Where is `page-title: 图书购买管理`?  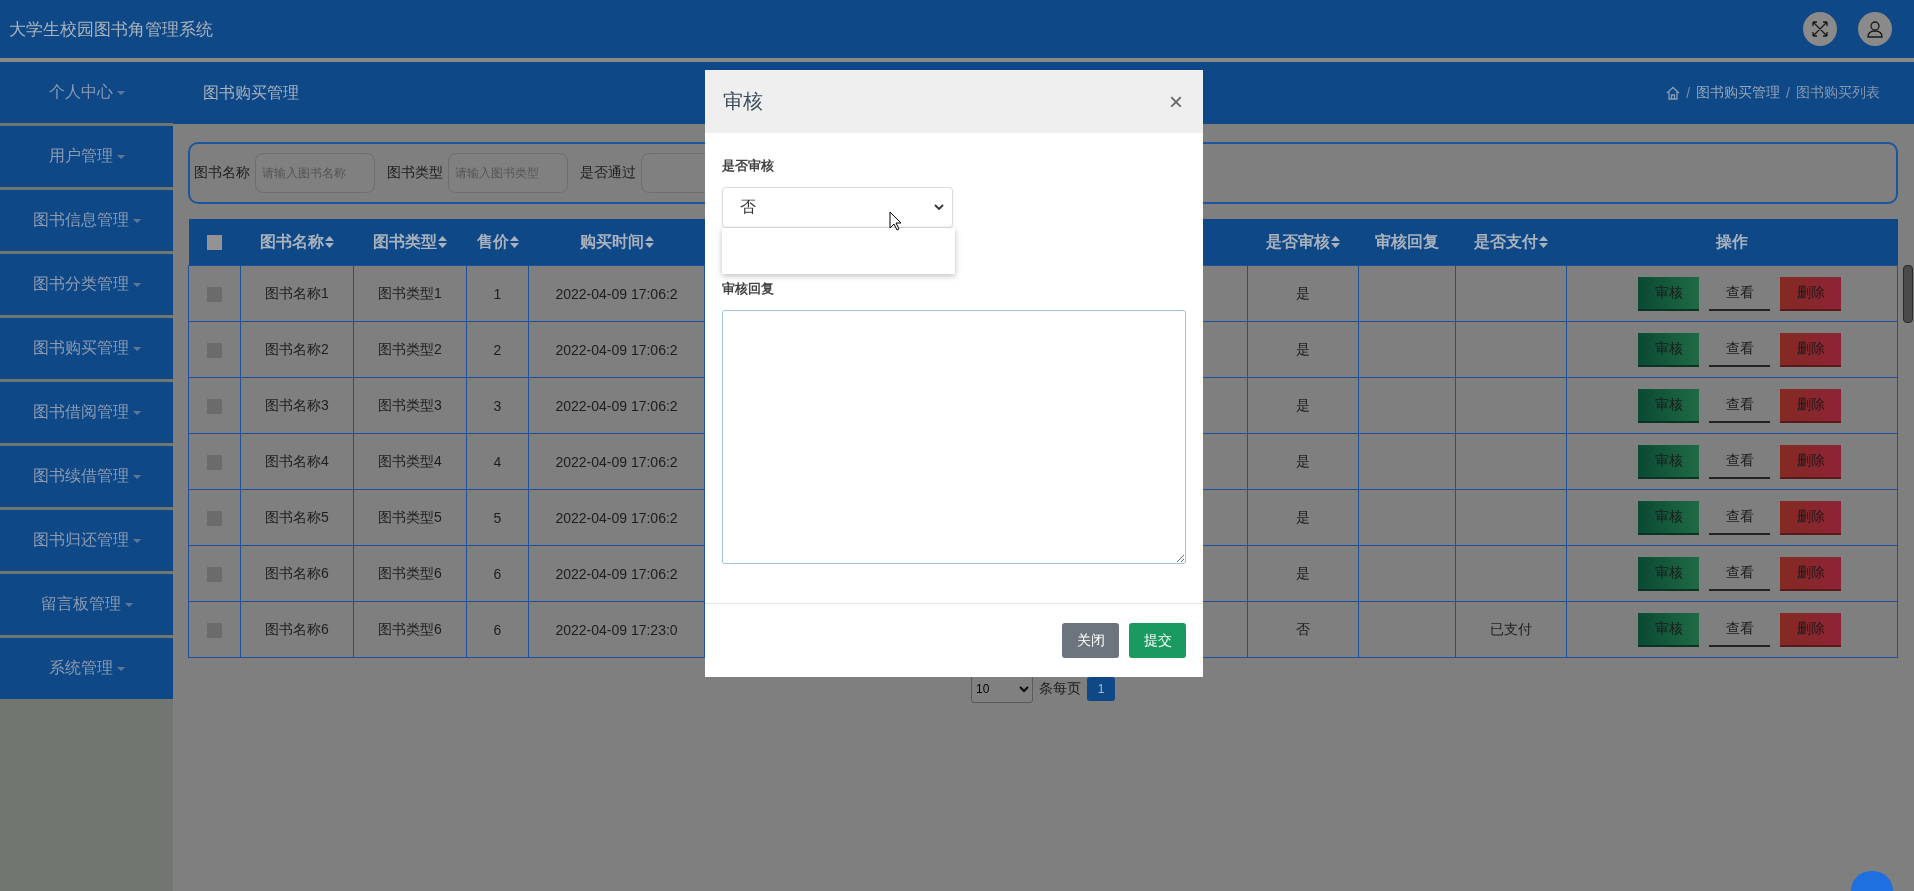 page-title: 图书购买管理 is located at coordinates (251, 92).